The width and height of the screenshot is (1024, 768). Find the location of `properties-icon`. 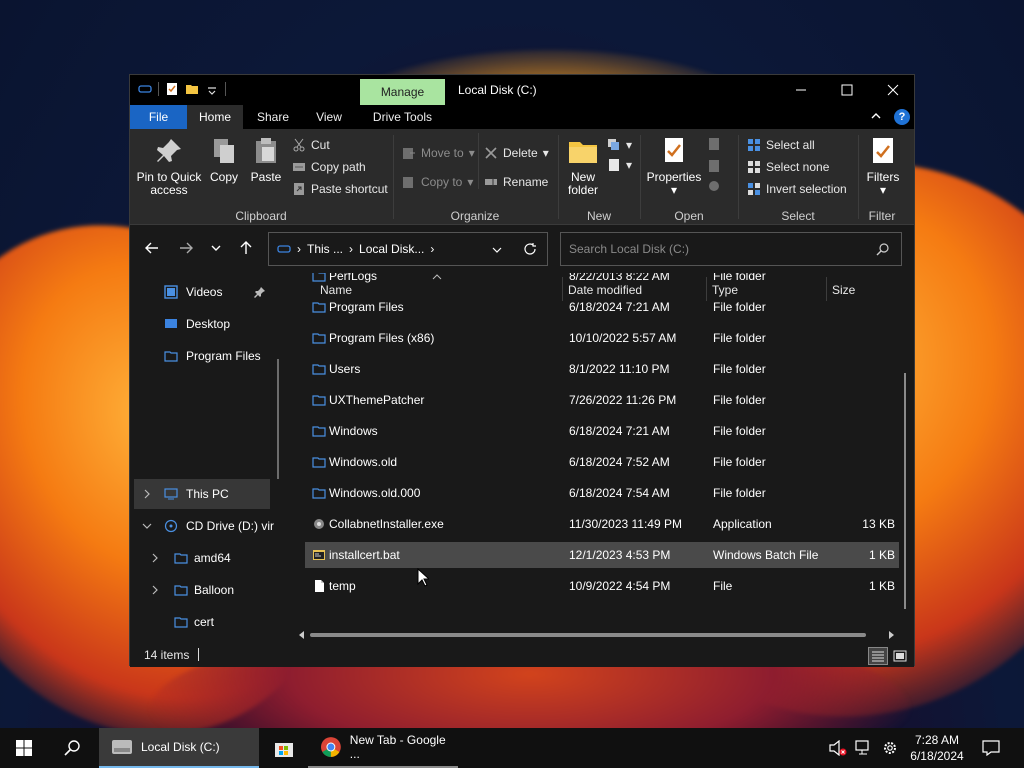

properties-icon is located at coordinates (674, 150).